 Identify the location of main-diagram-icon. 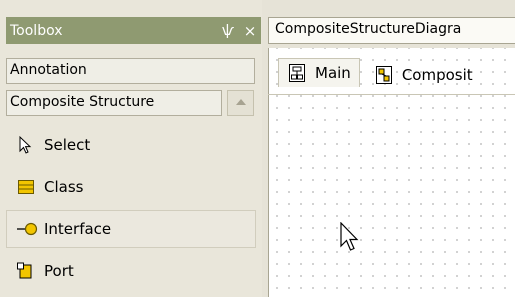
(297, 73).